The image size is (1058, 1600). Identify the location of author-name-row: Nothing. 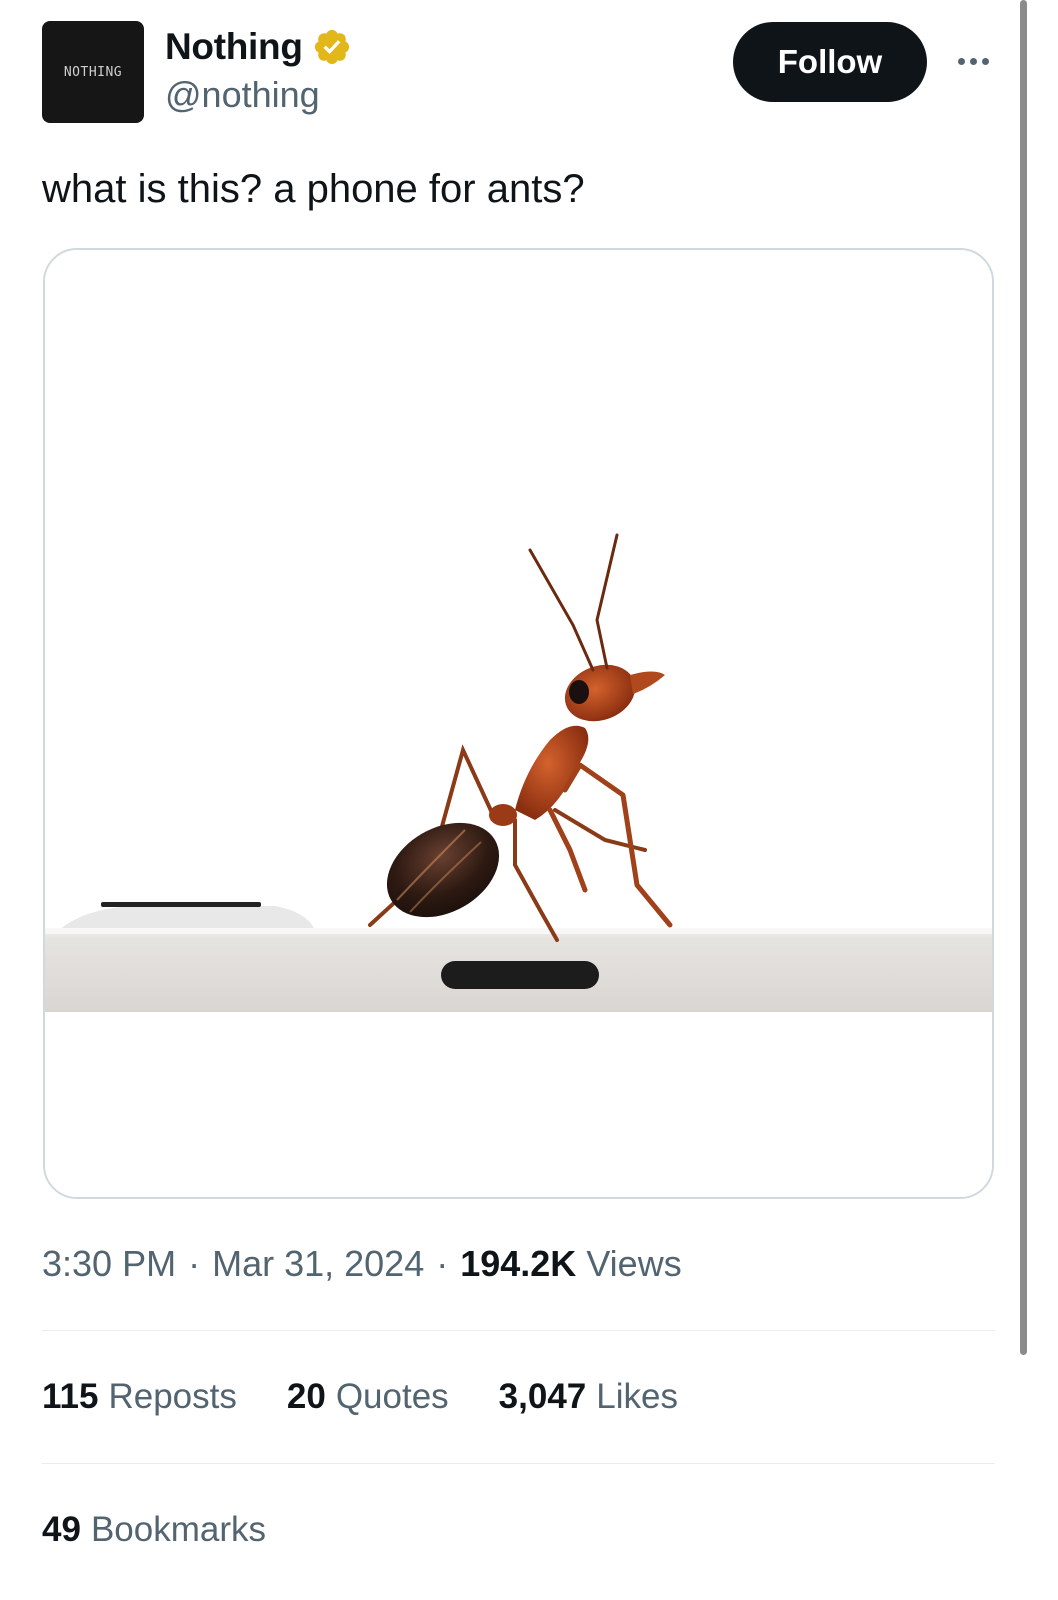
(258, 47).